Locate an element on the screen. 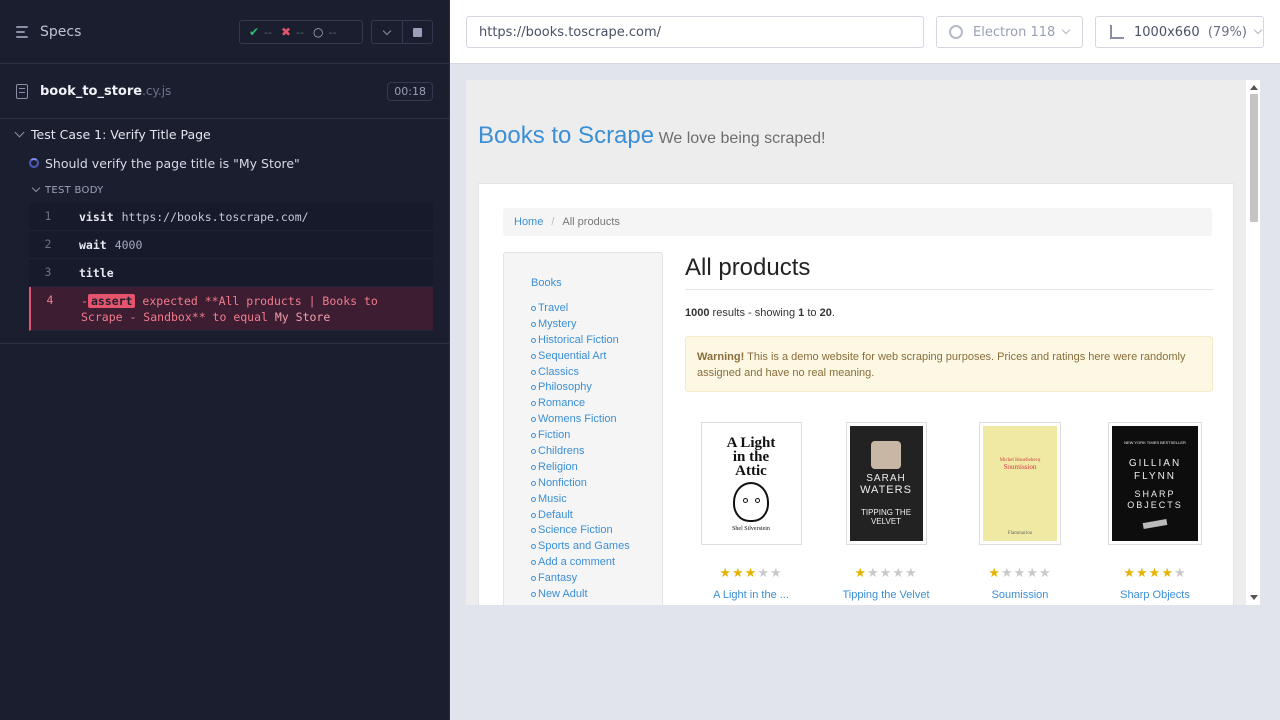 The width and height of the screenshot is (1280, 720). category-link: Philosophy is located at coordinates (580, 388).